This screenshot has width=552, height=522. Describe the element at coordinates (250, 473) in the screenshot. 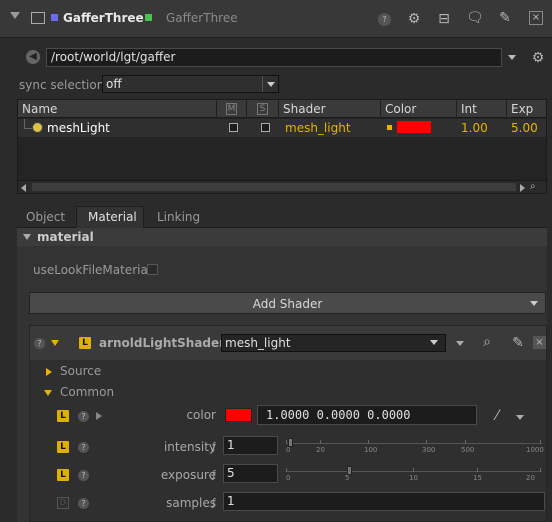

I see `exposure-field: 5` at that location.